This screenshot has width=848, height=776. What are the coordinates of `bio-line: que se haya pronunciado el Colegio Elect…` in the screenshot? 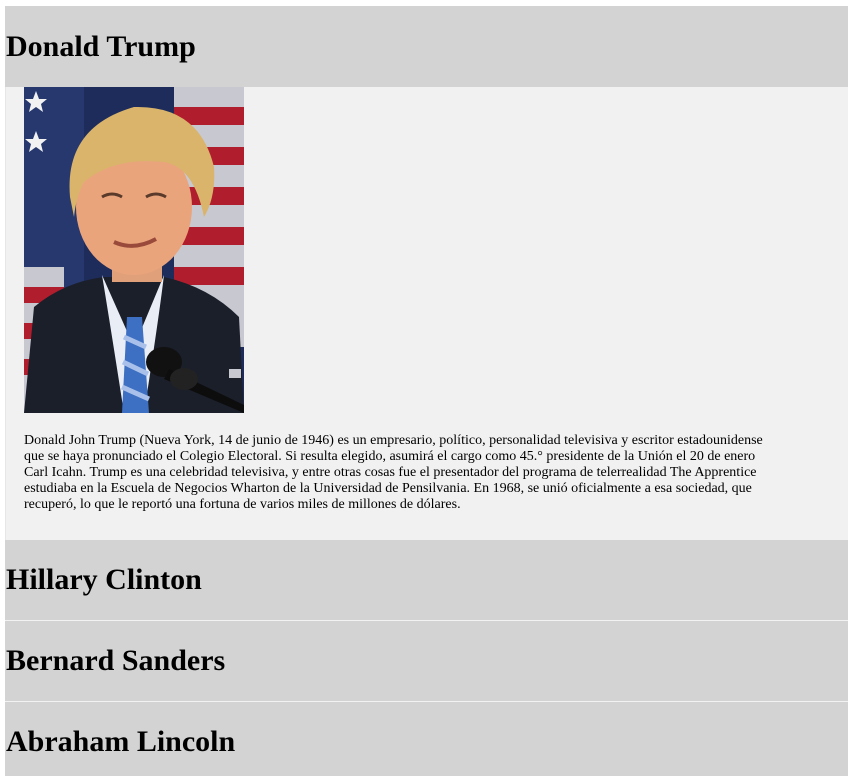 It's located at (390, 456).